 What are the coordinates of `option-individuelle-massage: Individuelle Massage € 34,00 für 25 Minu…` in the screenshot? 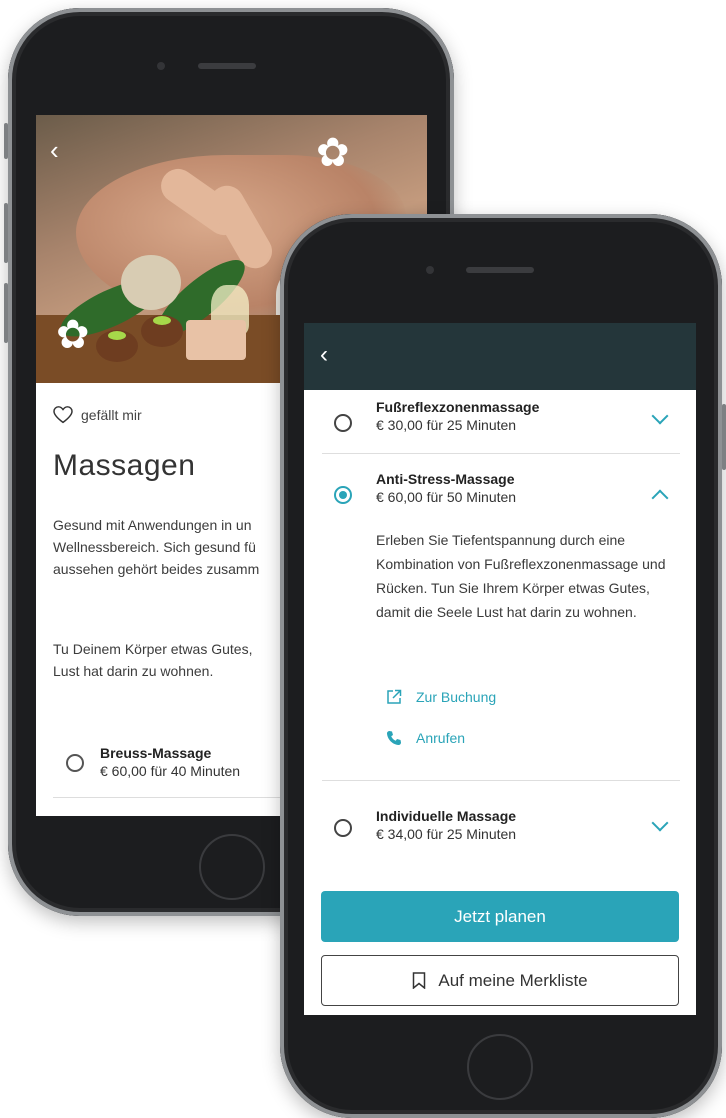 It's located at (501, 830).